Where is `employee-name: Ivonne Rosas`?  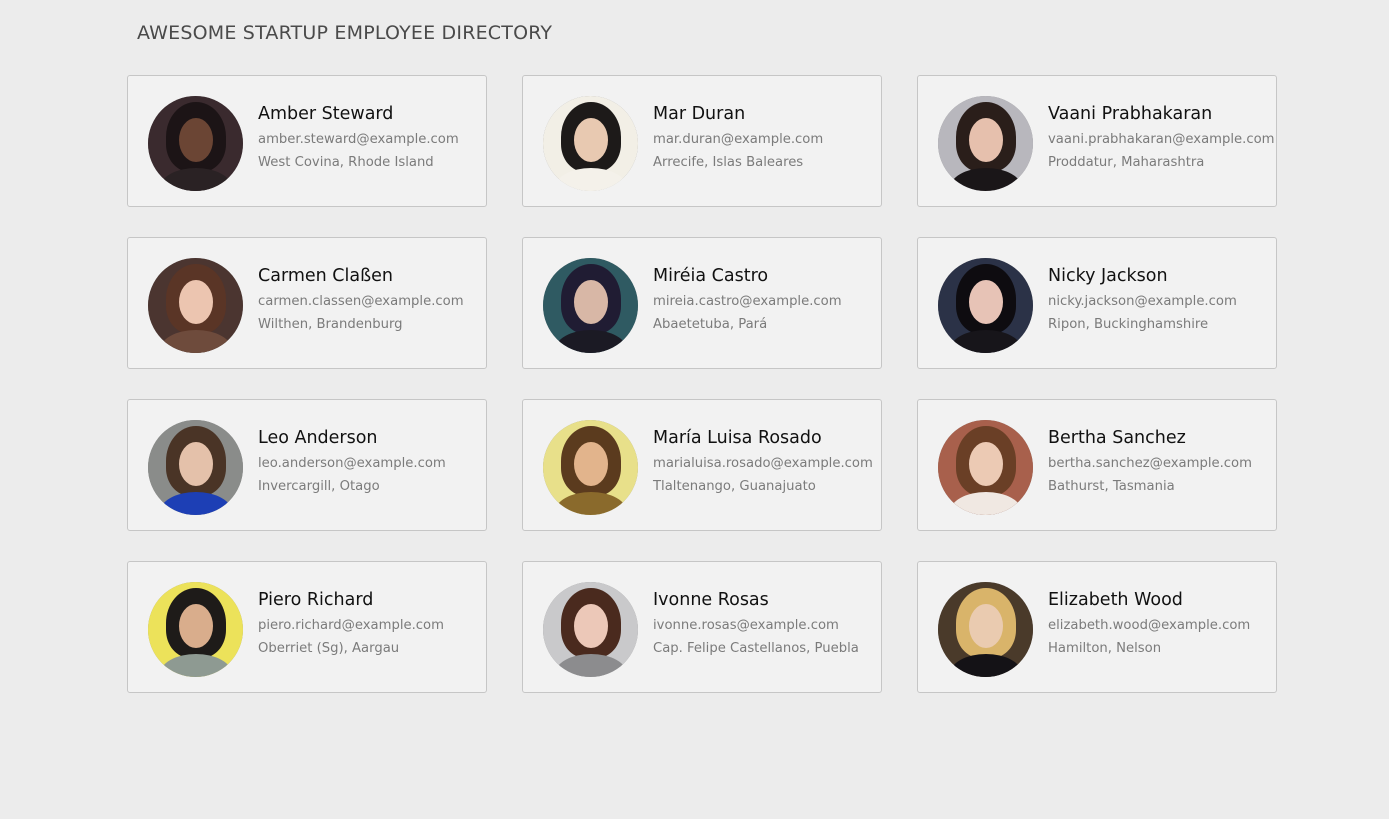
employee-name: Ivonne Rosas is located at coordinates (711, 600).